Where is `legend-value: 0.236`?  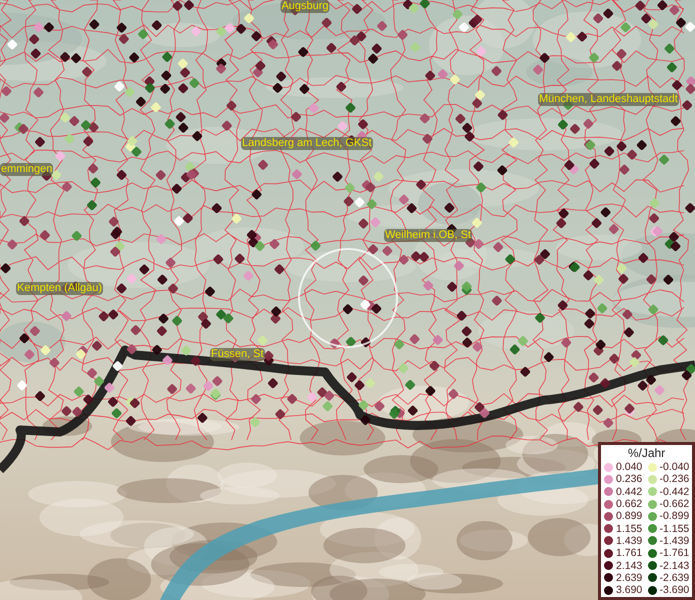
legend-value: 0.236 is located at coordinates (629, 479).